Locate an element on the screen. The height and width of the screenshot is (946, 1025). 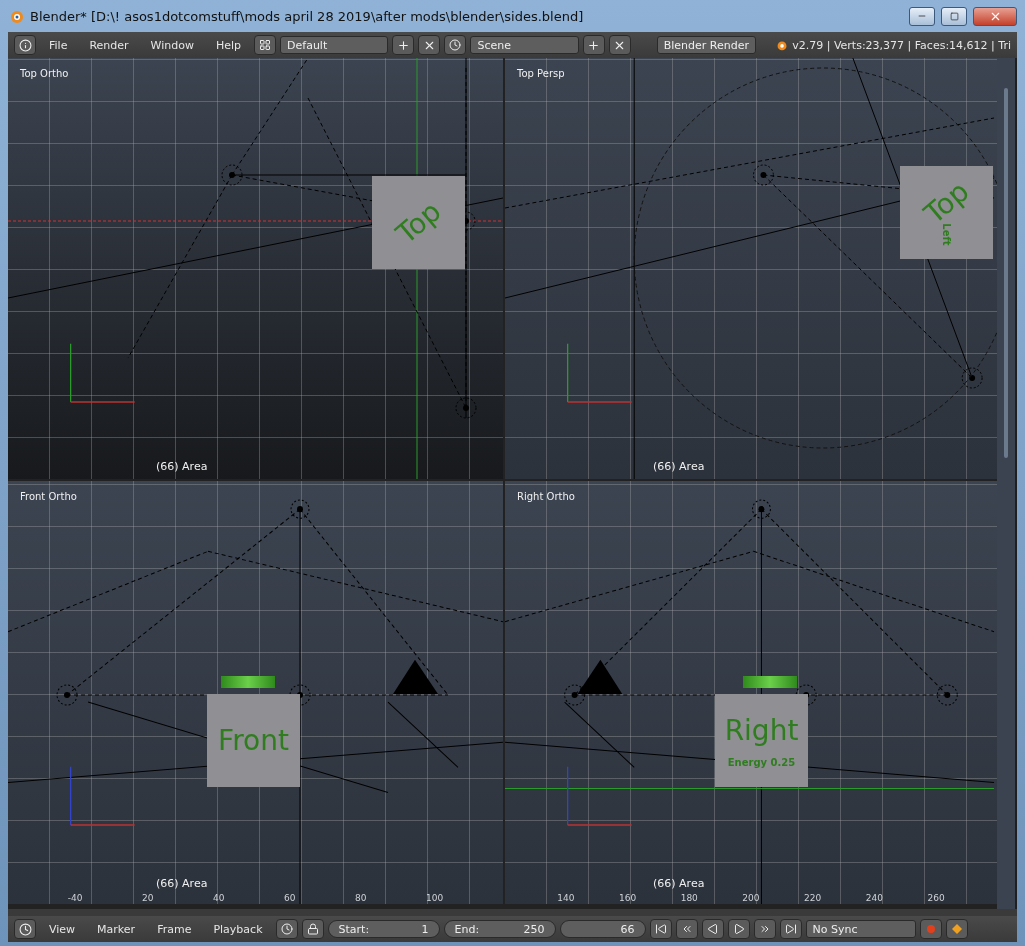
ruler-number: 180 is located at coordinates (689, 898).